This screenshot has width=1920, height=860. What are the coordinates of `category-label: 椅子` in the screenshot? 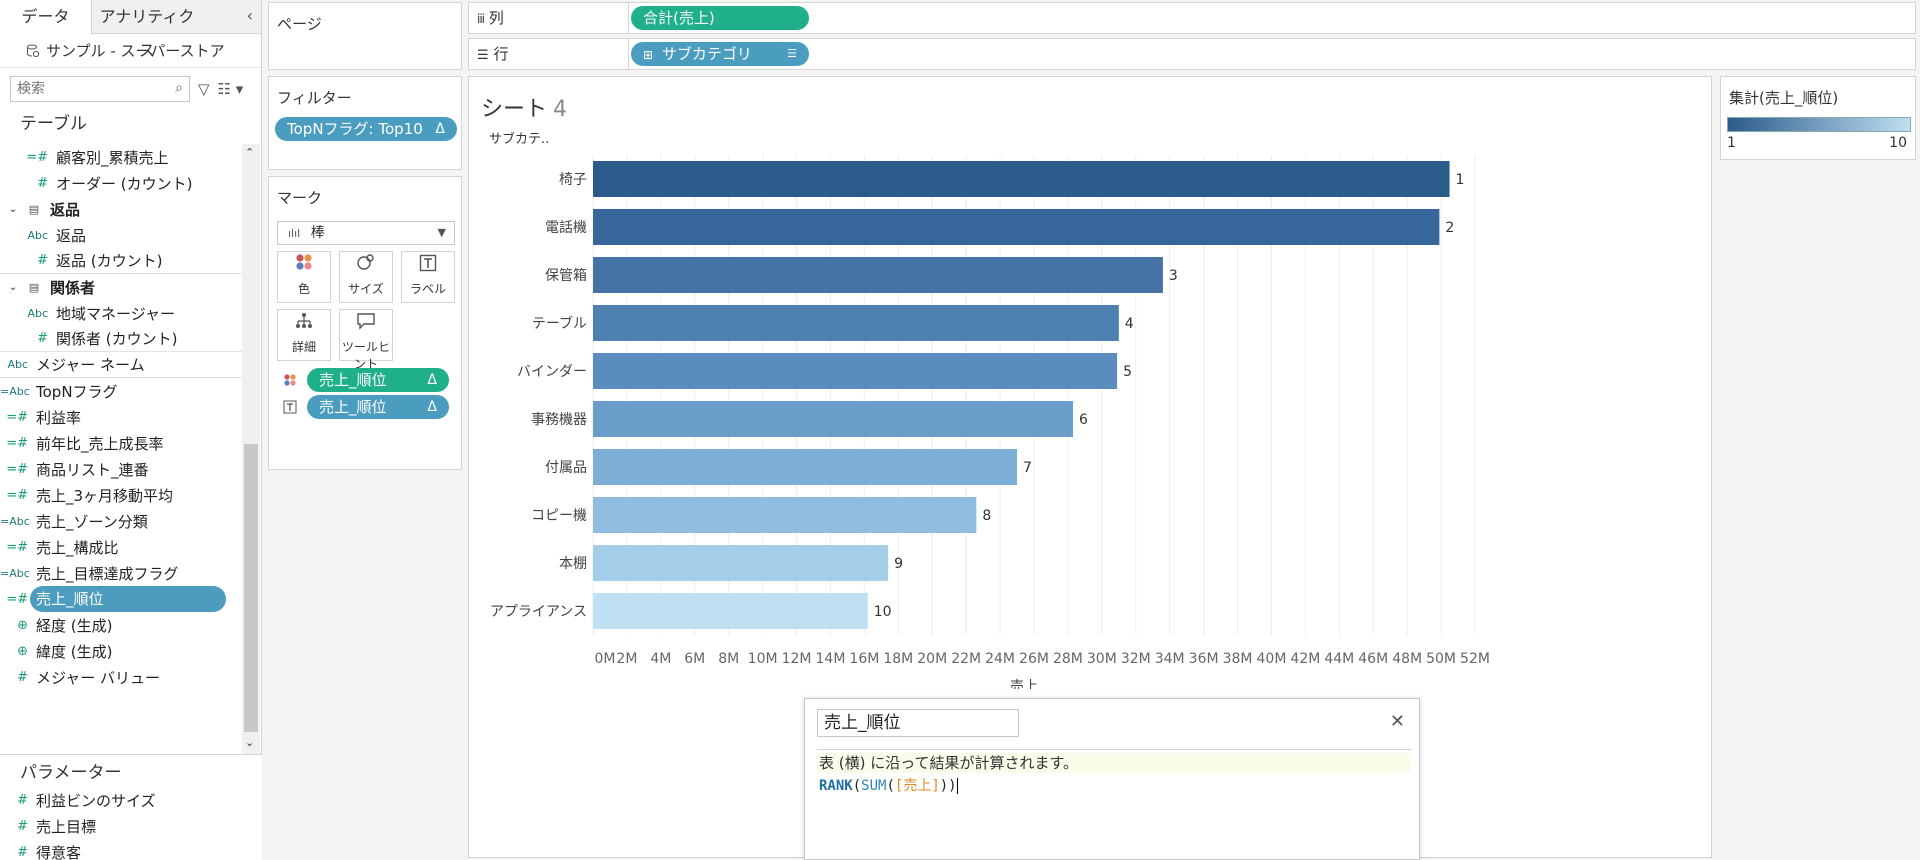 It's located at (573, 180).